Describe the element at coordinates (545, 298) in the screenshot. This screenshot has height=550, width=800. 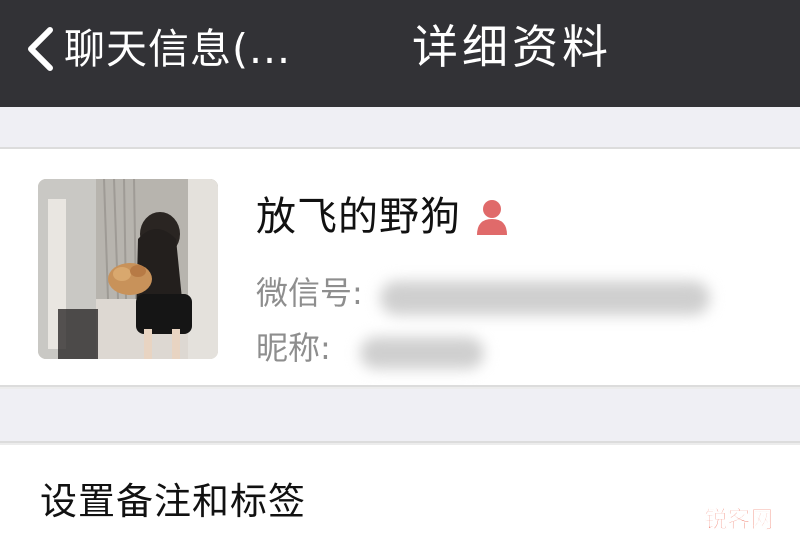
I see `wechat-id-blurred-value` at that location.